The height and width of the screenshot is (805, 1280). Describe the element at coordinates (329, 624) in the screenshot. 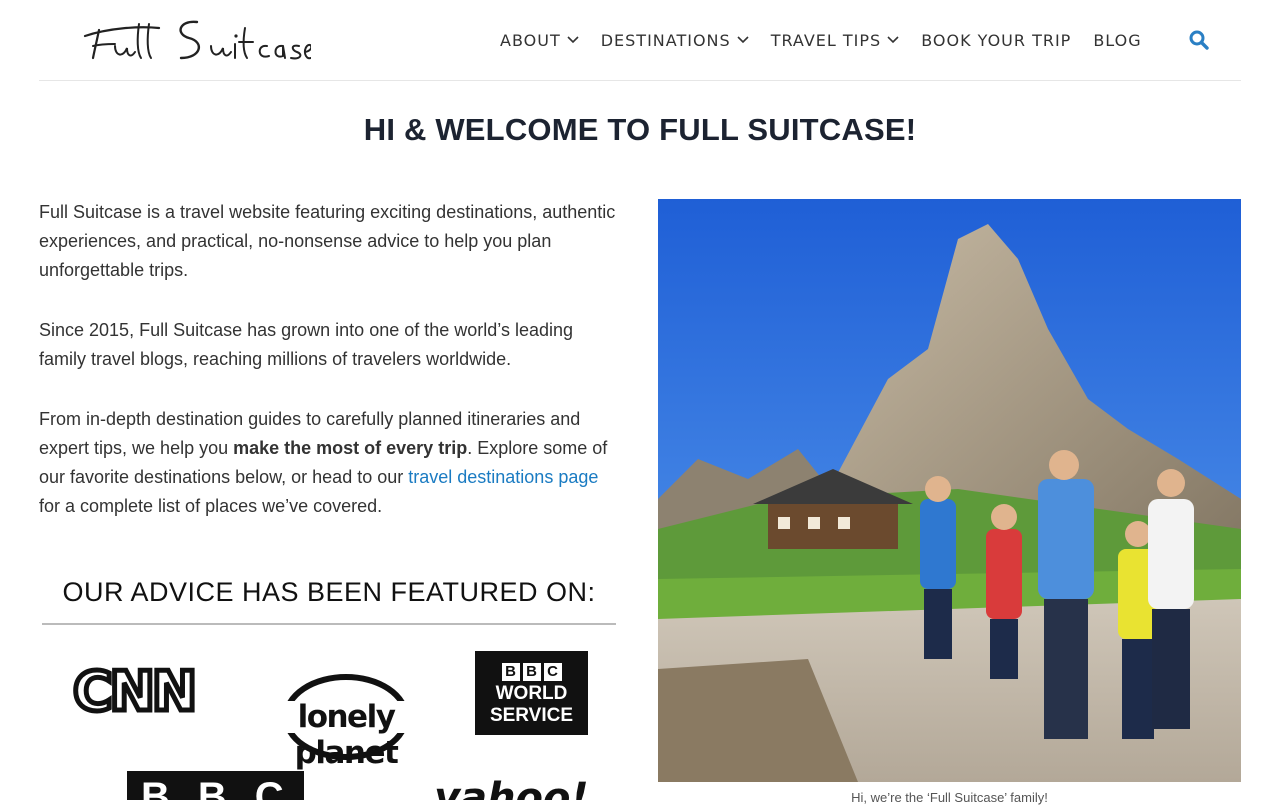

I see `divider` at that location.